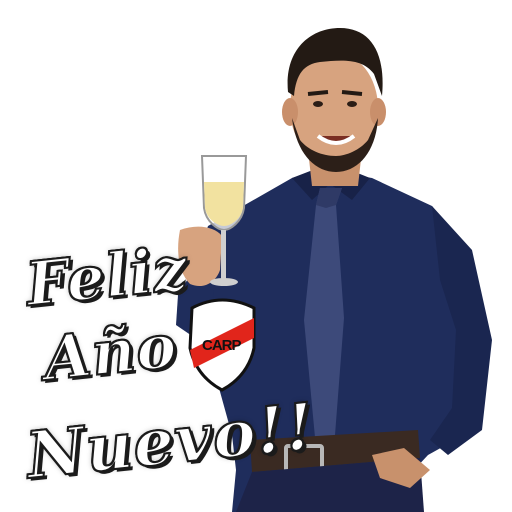  Describe the element at coordinates (378, 112) in the screenshot. I see `right-ear` at that location.